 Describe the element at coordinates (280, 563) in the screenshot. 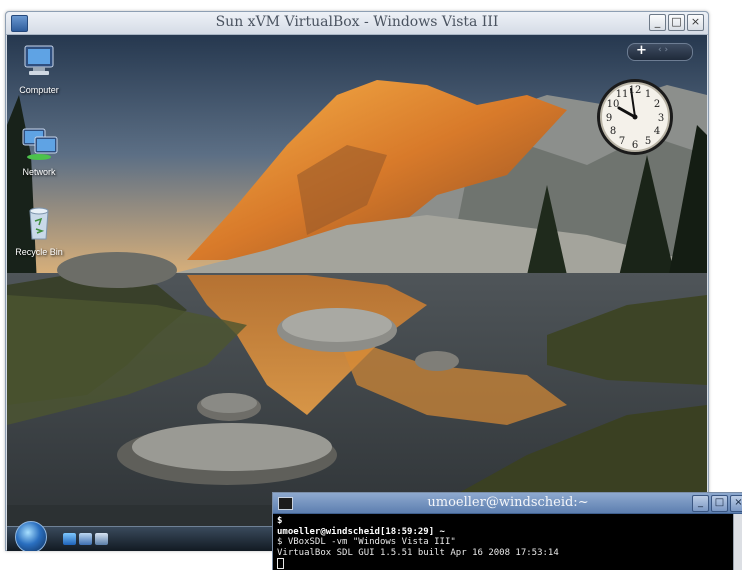

I see `terminal-cursor` at that location.